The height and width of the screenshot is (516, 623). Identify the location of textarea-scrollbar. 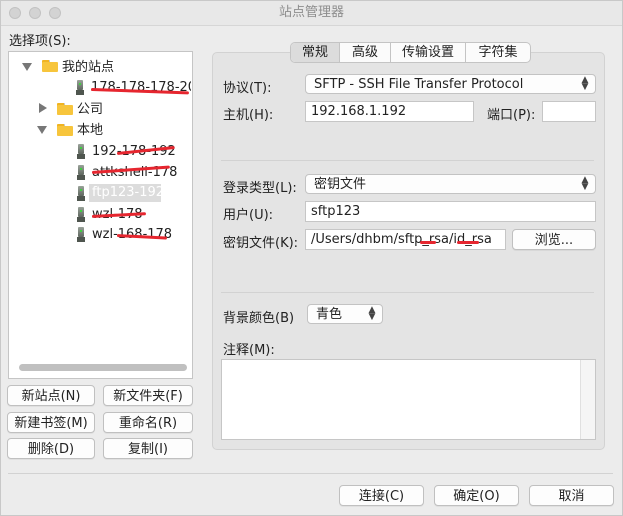
(587, 399).